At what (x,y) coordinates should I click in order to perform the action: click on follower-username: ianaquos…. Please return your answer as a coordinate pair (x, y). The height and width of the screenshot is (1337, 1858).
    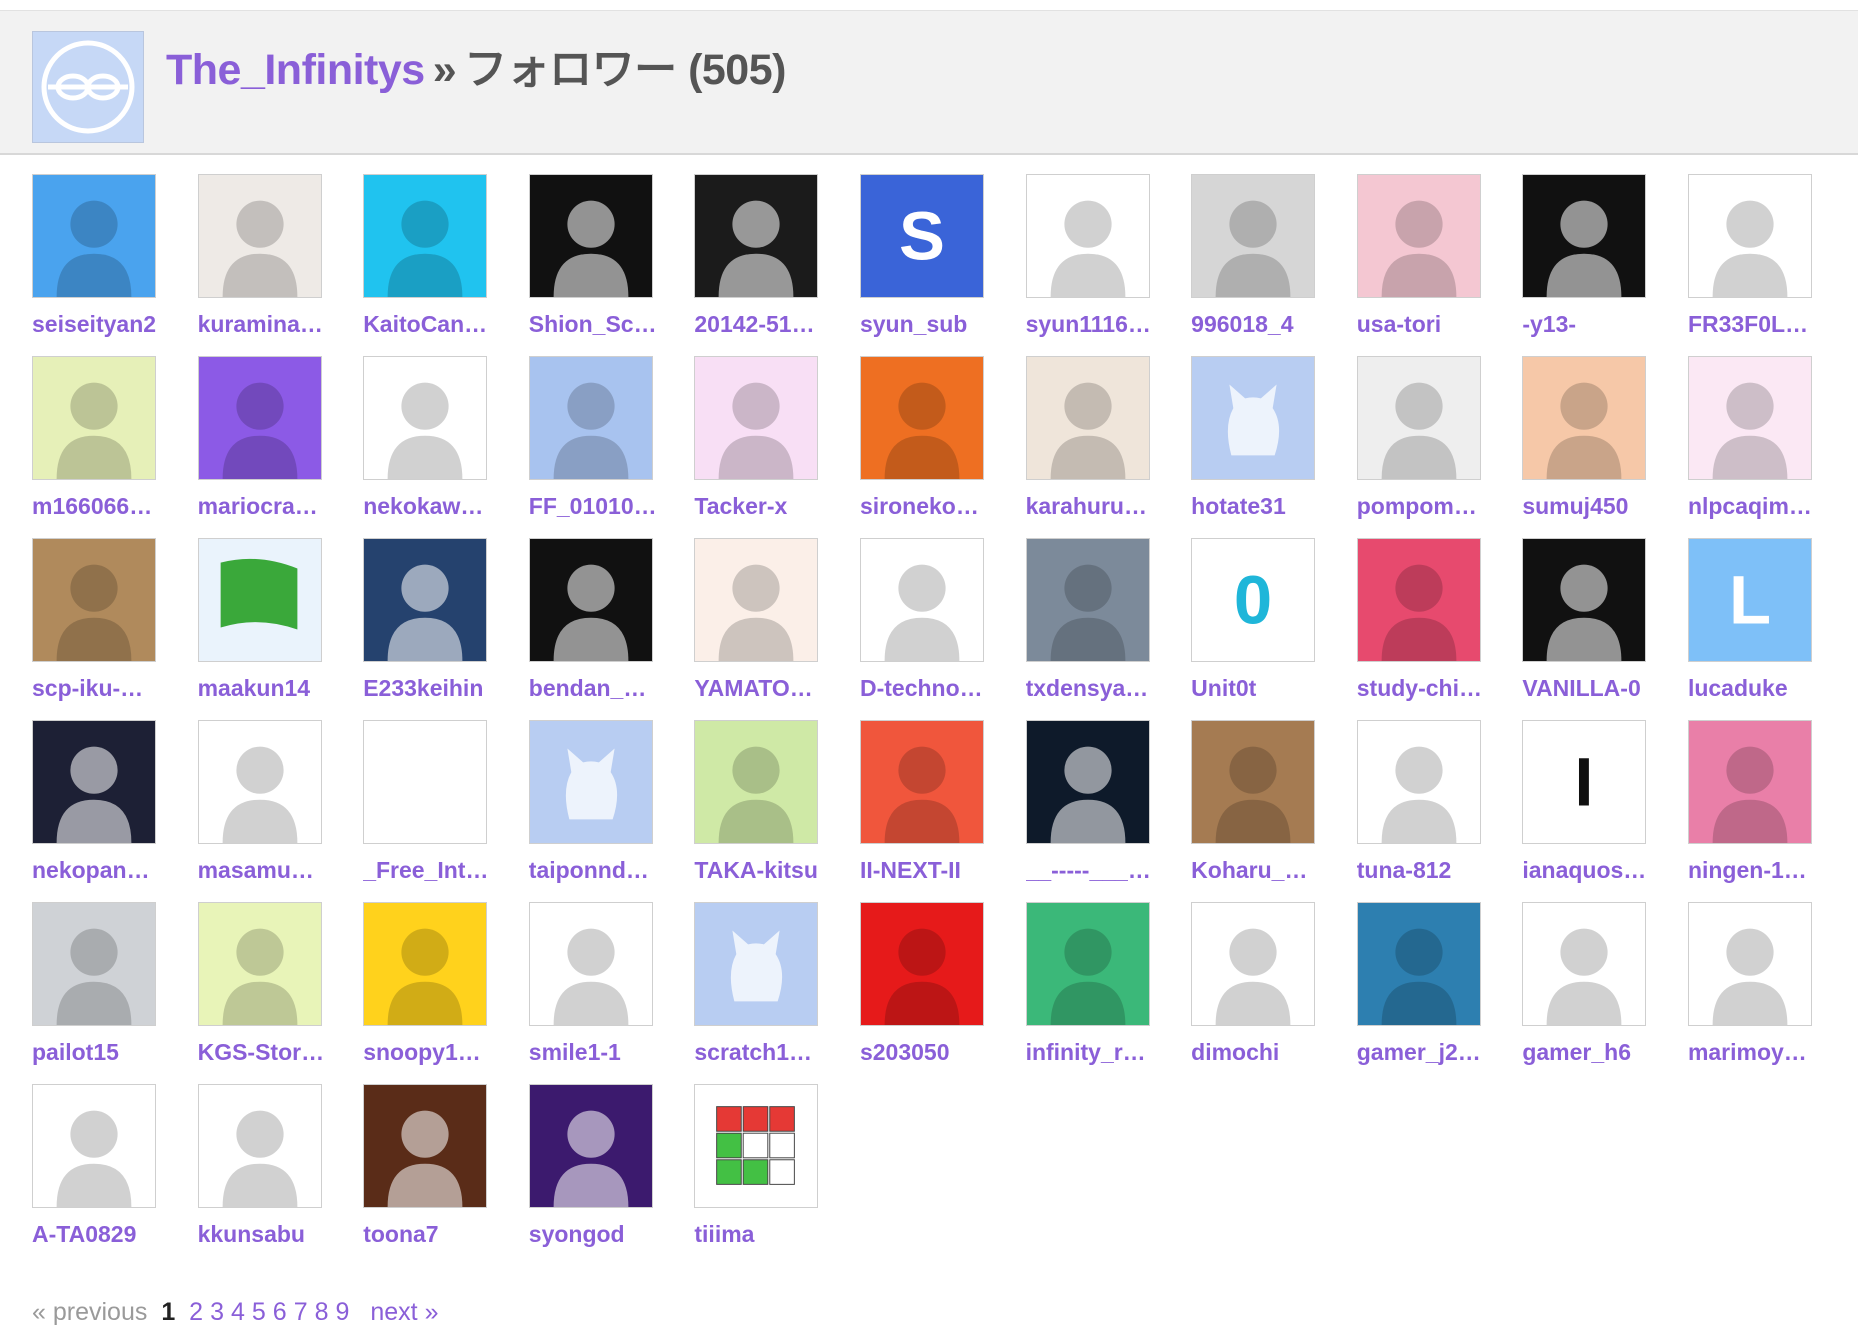
    Looking at the image, I should click on (1600, 870).